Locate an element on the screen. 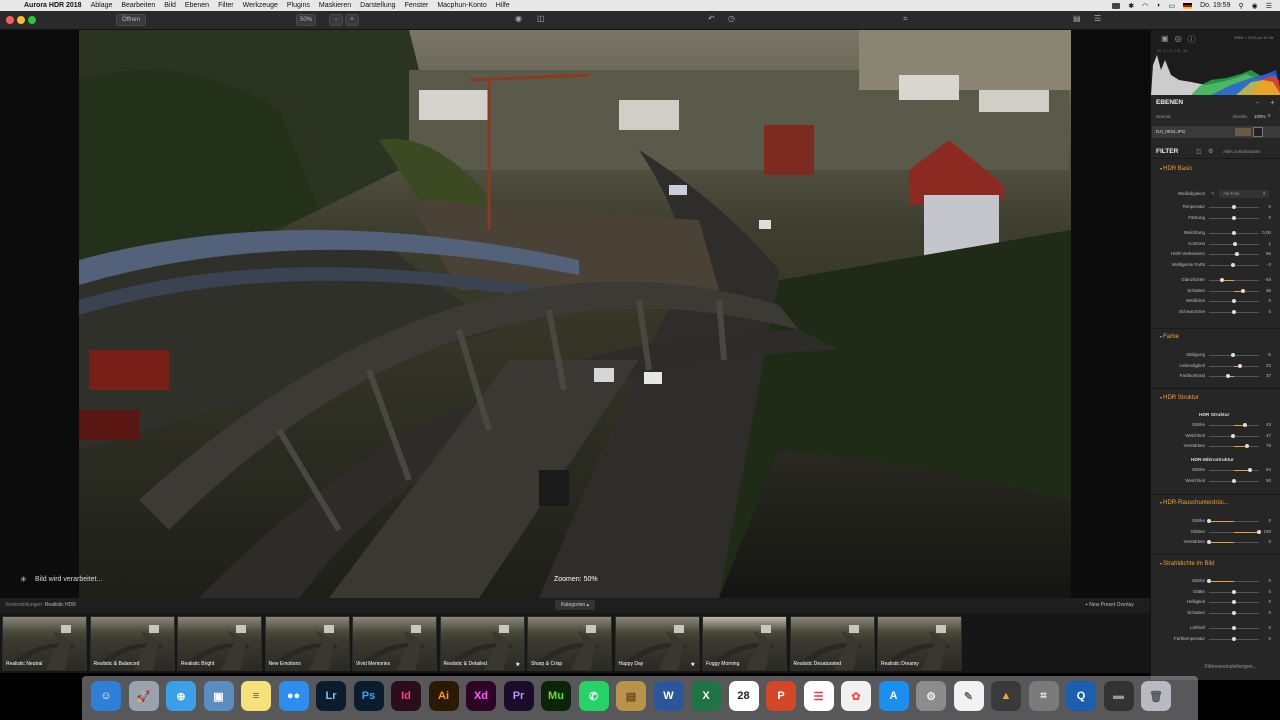 This screenshot has width=1280, height=720. group-farbe: Farbe is located at coordinates (1169, 337).